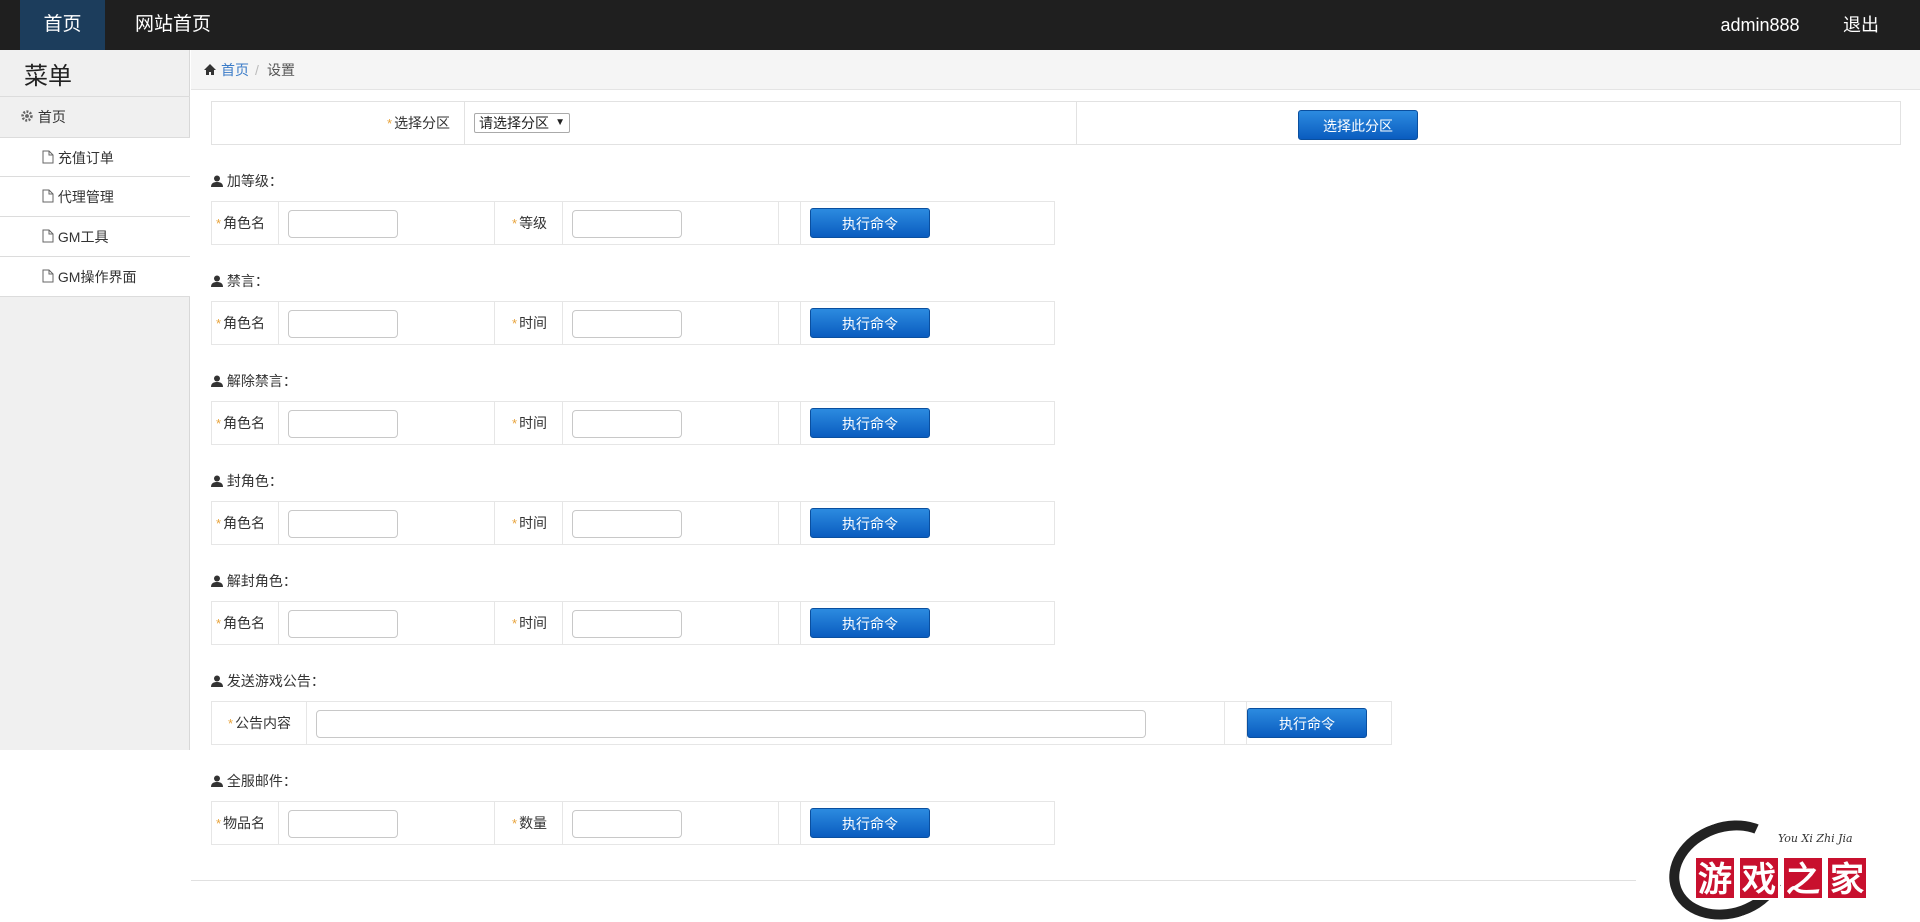  I want to click on sidebar-group-label: 首页, so click(51, 117).